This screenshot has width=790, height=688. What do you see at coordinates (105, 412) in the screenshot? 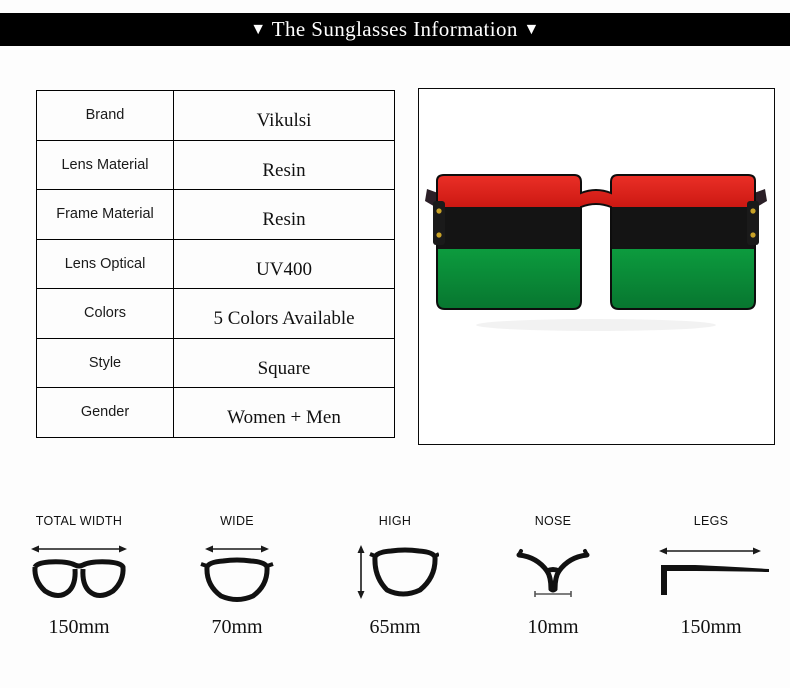
I see `spec-key-gender: Gender` at bounding box center [105, 412].